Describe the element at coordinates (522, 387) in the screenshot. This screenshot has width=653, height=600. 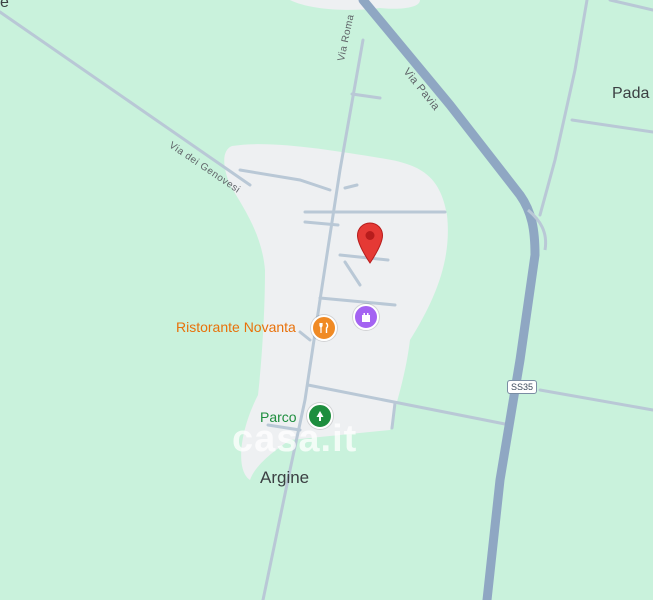
I see `ss35-road-shield: SS35` at that location.